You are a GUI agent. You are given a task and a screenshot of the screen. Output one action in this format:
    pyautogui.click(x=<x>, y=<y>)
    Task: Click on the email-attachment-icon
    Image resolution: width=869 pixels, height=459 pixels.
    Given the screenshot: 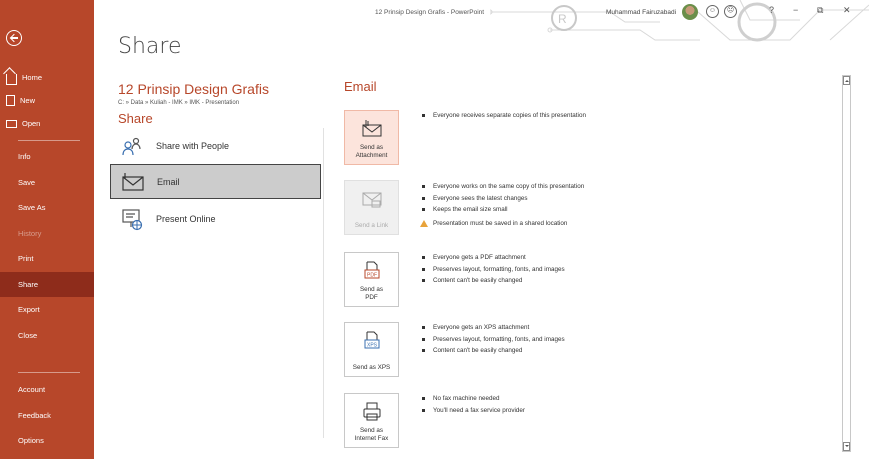 What is the action you would take?
    pyautogui.click(x=372, y=129)
    